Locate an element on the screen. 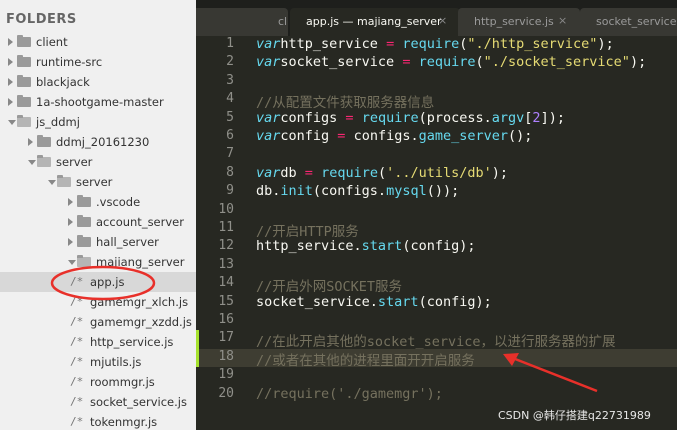 The image size is (677, 430). tab-file: http_service.js × is located at coordinates (519, 22).